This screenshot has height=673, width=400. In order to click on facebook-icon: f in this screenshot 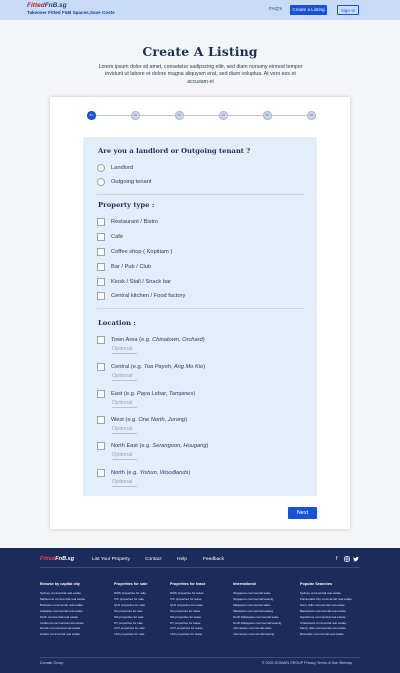, I will do `click(337, 559)`.